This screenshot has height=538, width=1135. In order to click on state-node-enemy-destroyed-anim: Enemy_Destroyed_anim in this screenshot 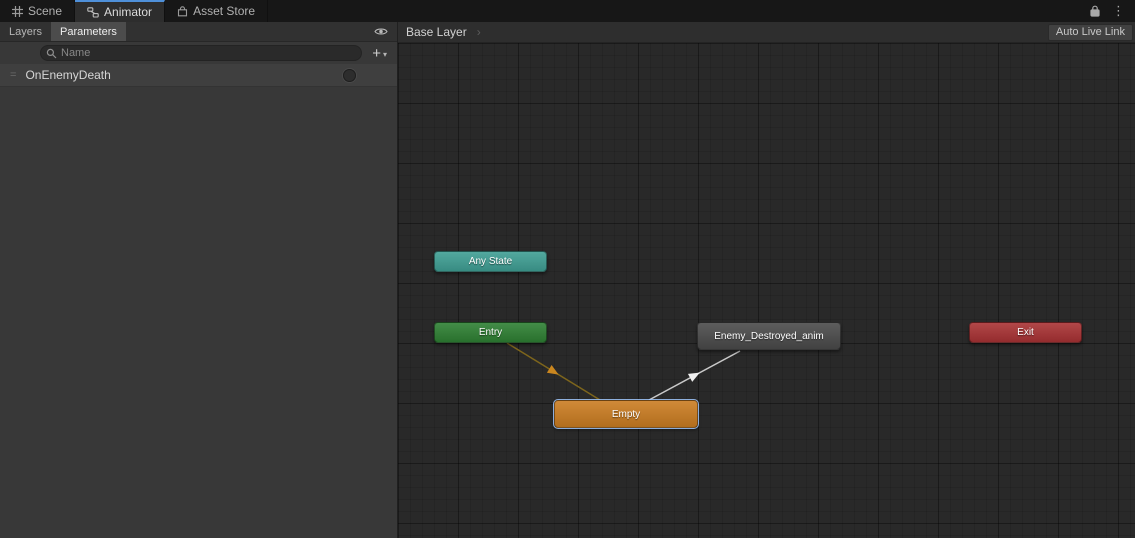, I will do `click(769, 336)`.